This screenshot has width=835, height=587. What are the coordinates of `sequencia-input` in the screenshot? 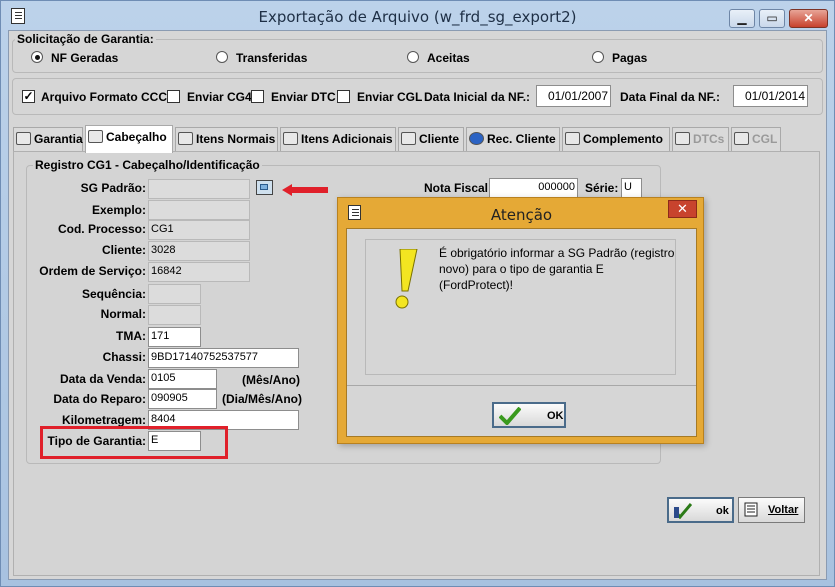 It's located at (174, 294).